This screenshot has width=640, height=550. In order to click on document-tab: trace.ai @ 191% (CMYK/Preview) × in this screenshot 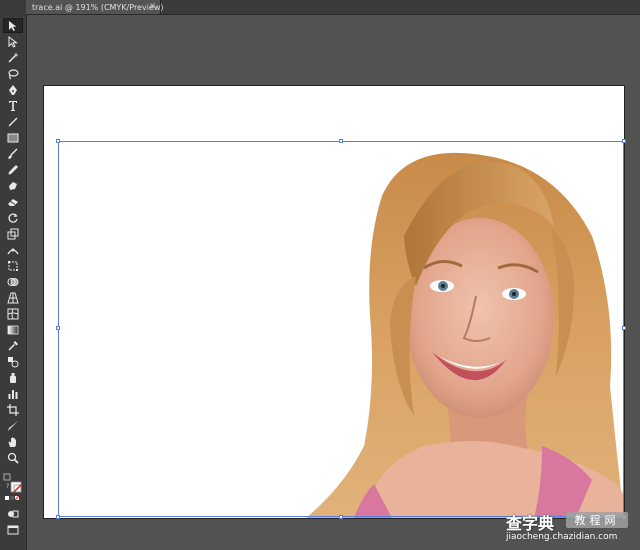, I will do `click(95, 7)`.